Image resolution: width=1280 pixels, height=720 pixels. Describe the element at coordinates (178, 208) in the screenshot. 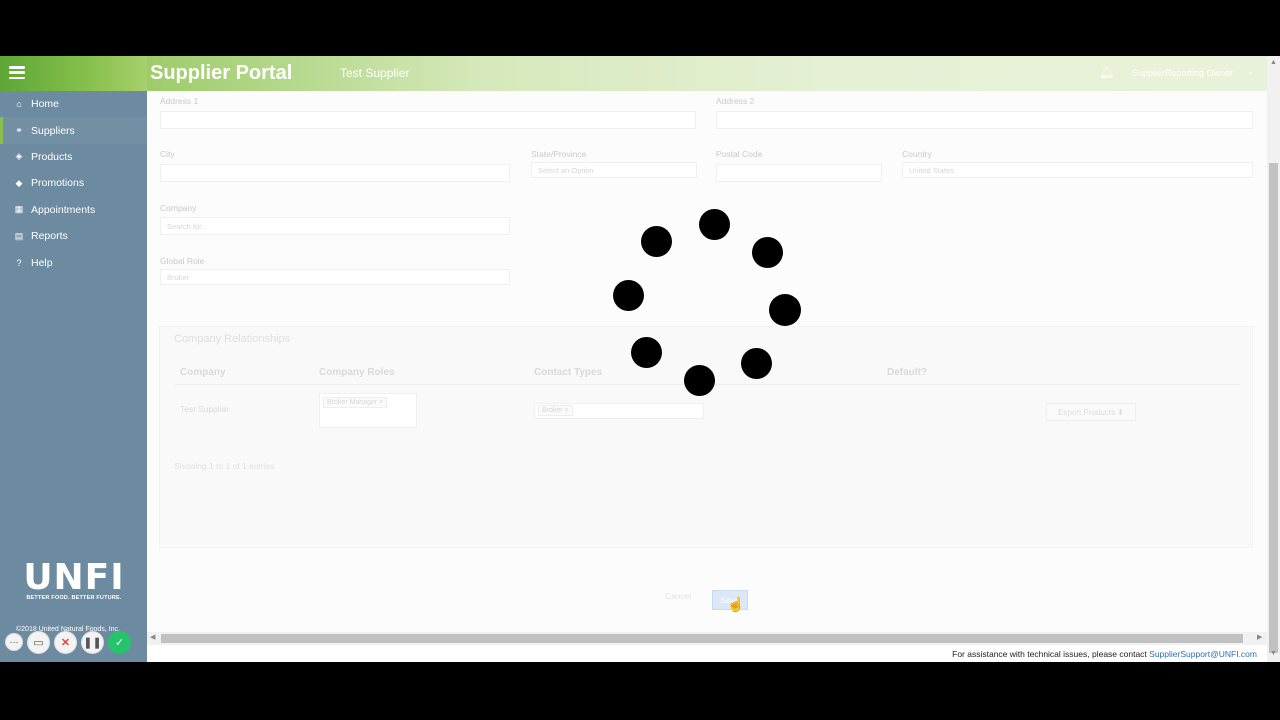

I see `company-label: Company` at that location.